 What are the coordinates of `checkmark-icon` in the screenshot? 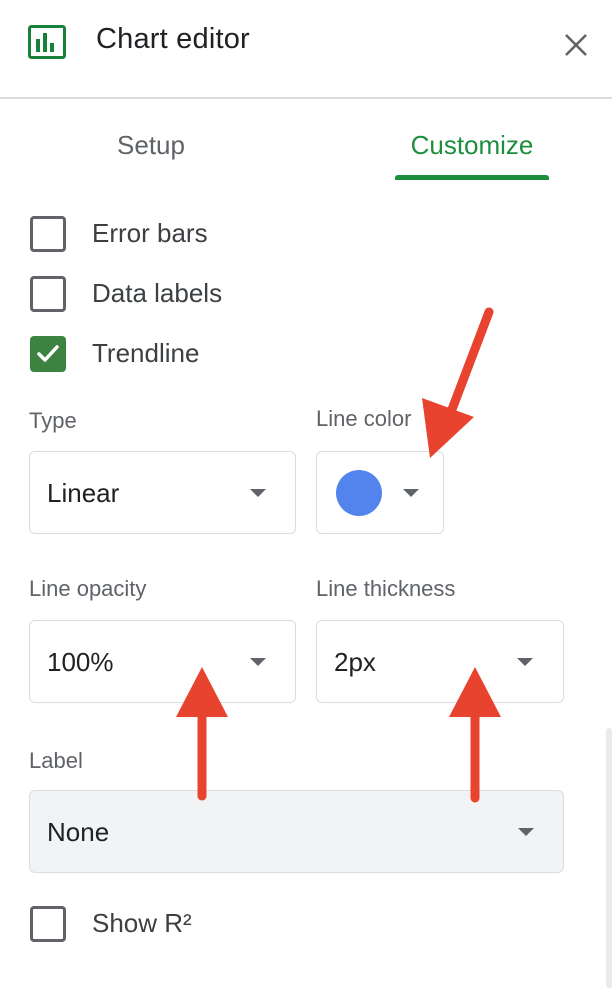 It's located at (48, 353).